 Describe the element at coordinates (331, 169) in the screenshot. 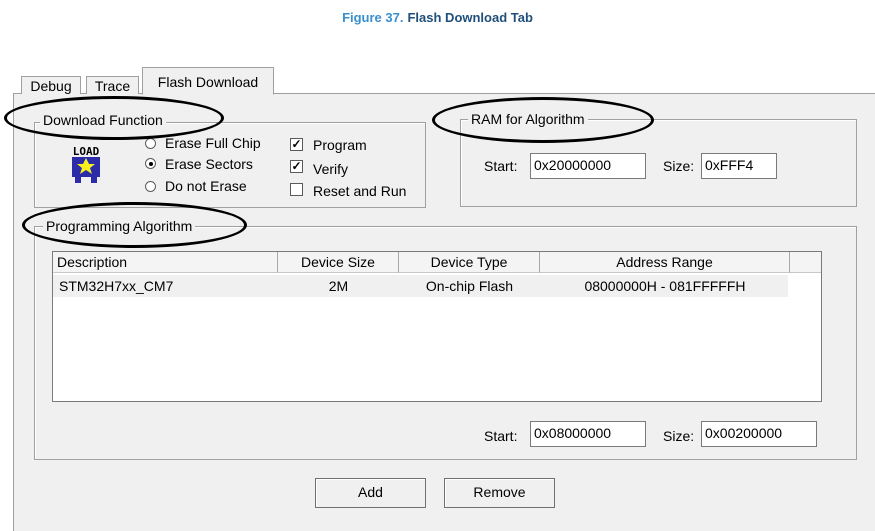

I see `verify-label: Verify` at that location.